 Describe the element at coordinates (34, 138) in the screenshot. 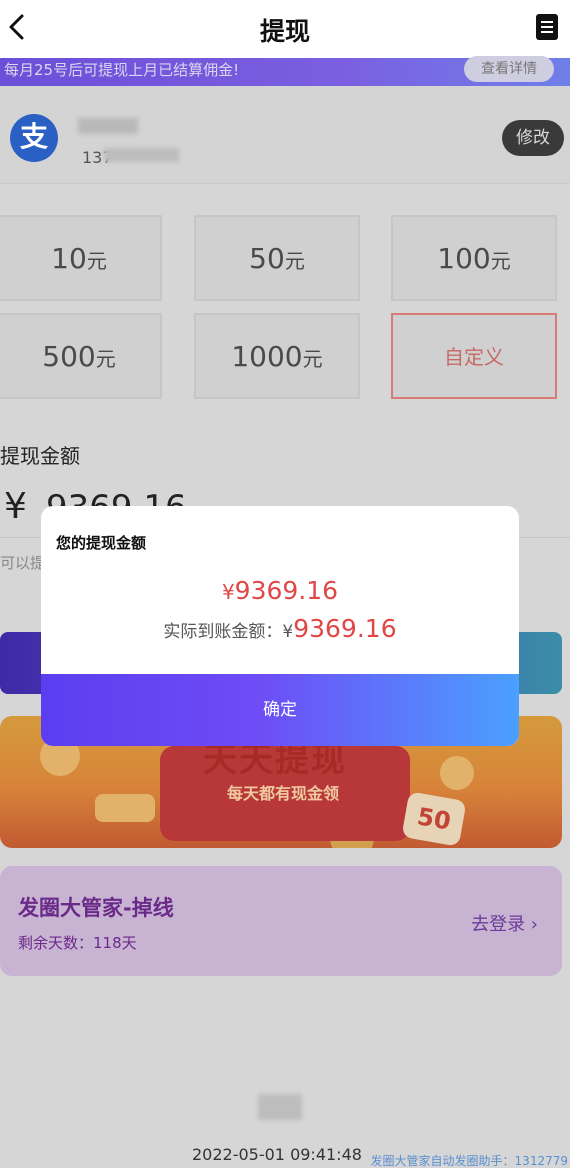

I see `alipay-icon: 支` at that location.